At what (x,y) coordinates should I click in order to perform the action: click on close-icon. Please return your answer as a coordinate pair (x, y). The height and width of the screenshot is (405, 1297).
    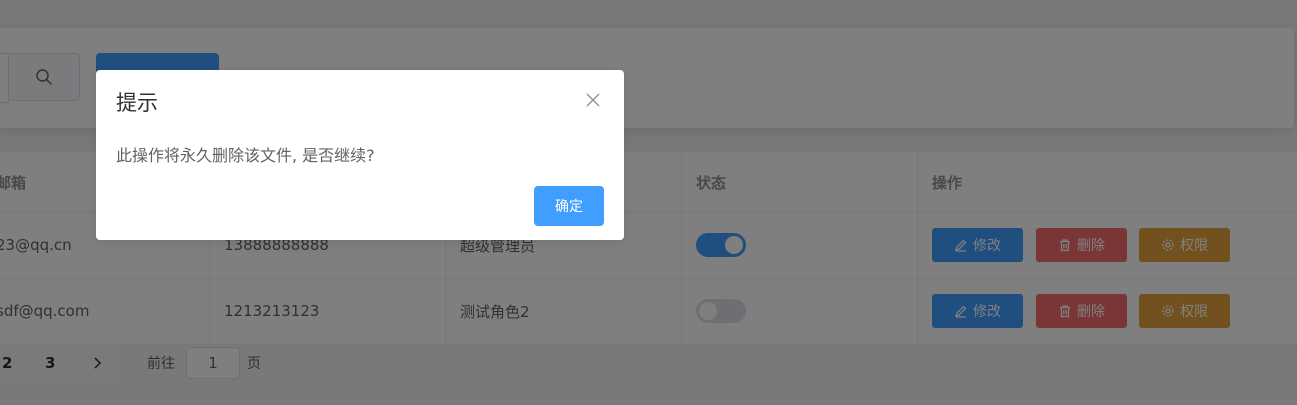
    Looking at the image, I should click on (593, 100).